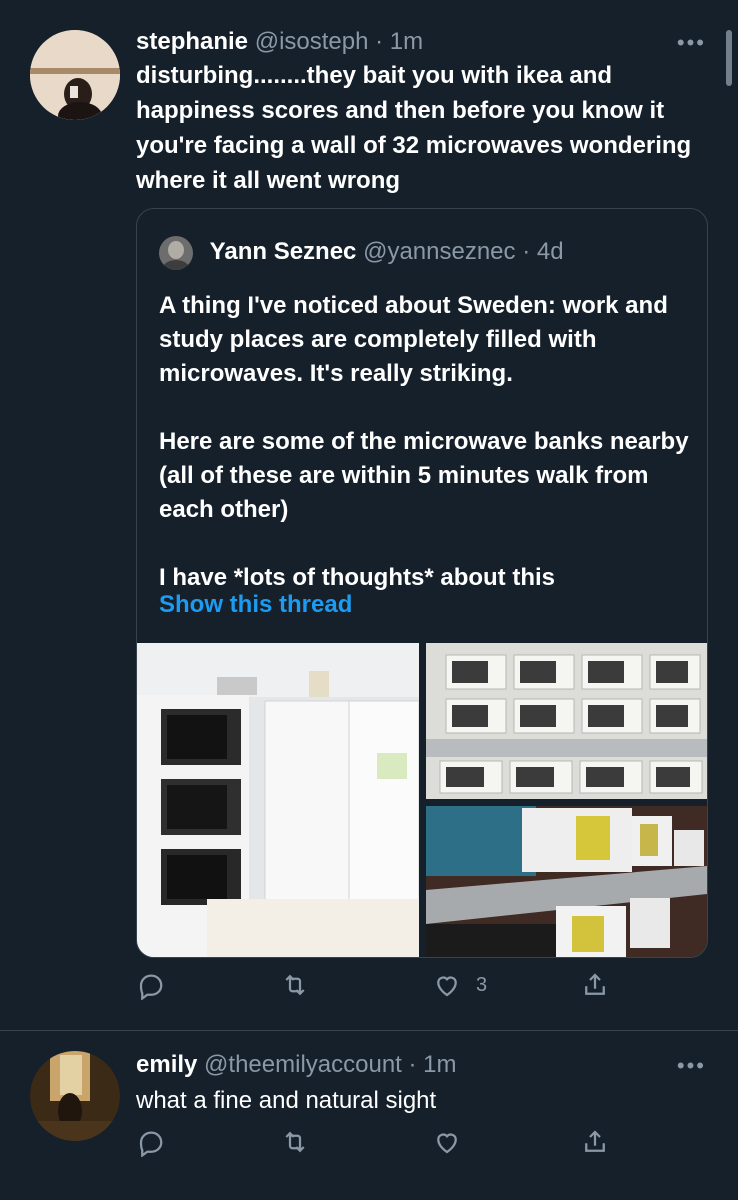 The width and height of the screenshot is (738, 1200). I want to click on tweet-text: what a fine and natural sight, so click(286, 1100).